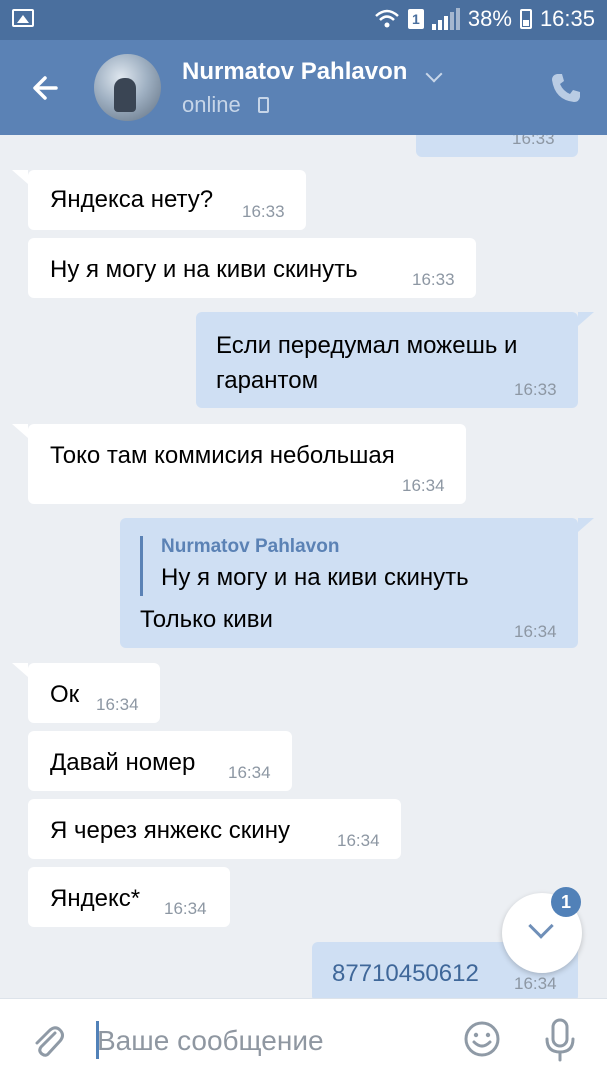  I want to click on phone-call-icon, so click(566, 88).